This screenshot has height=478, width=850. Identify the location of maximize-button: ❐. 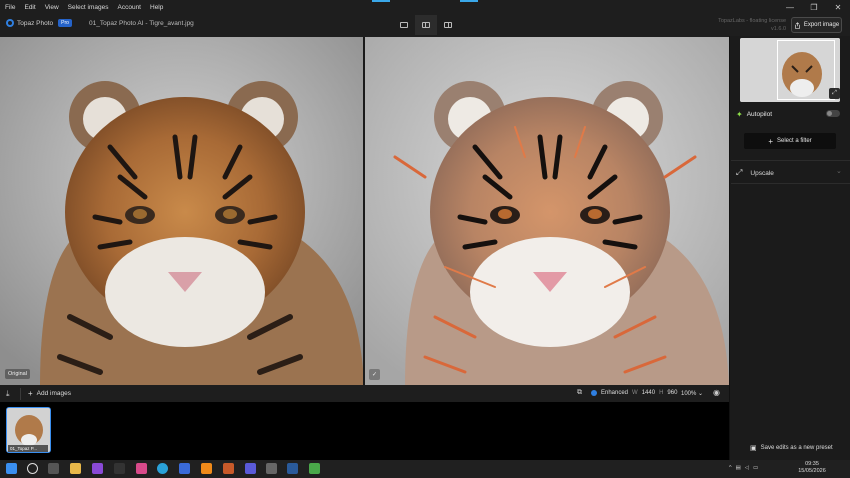
(814, 7).